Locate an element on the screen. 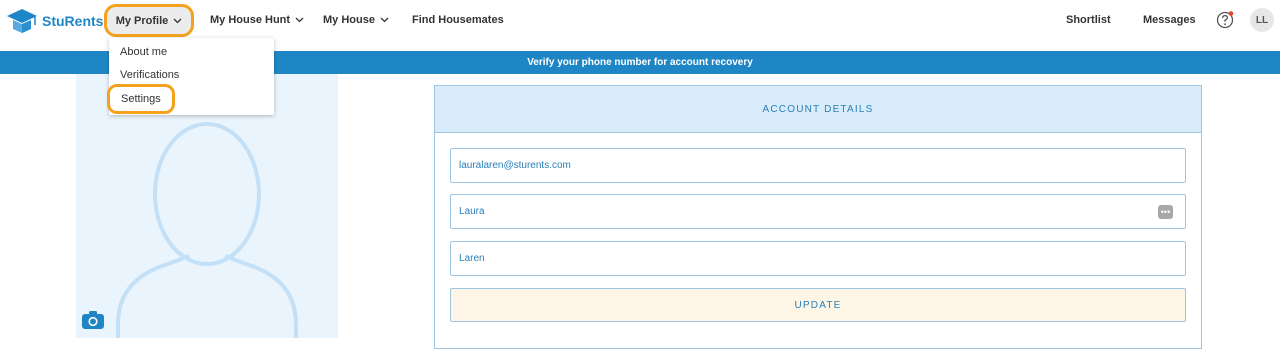  notification-dot-icon is located at coordinates (1231, 13).